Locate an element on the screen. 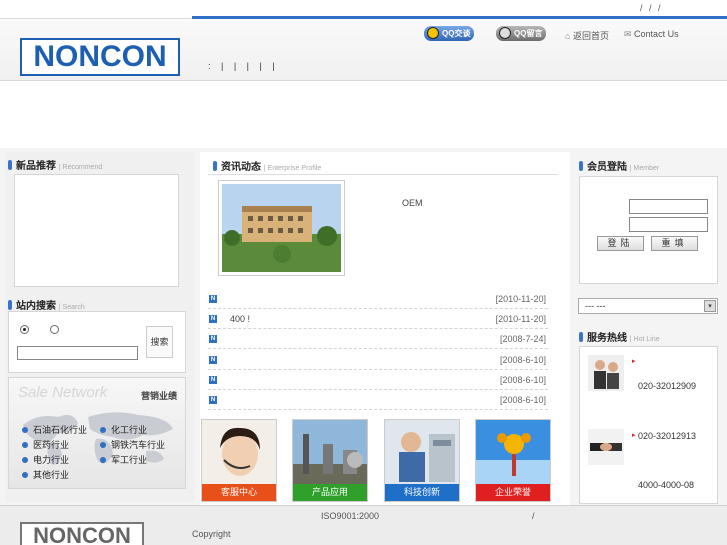 This screenshot has width=727, height=545. qq-chat-button: QQ交谈 is located at coordinates (449, 33).